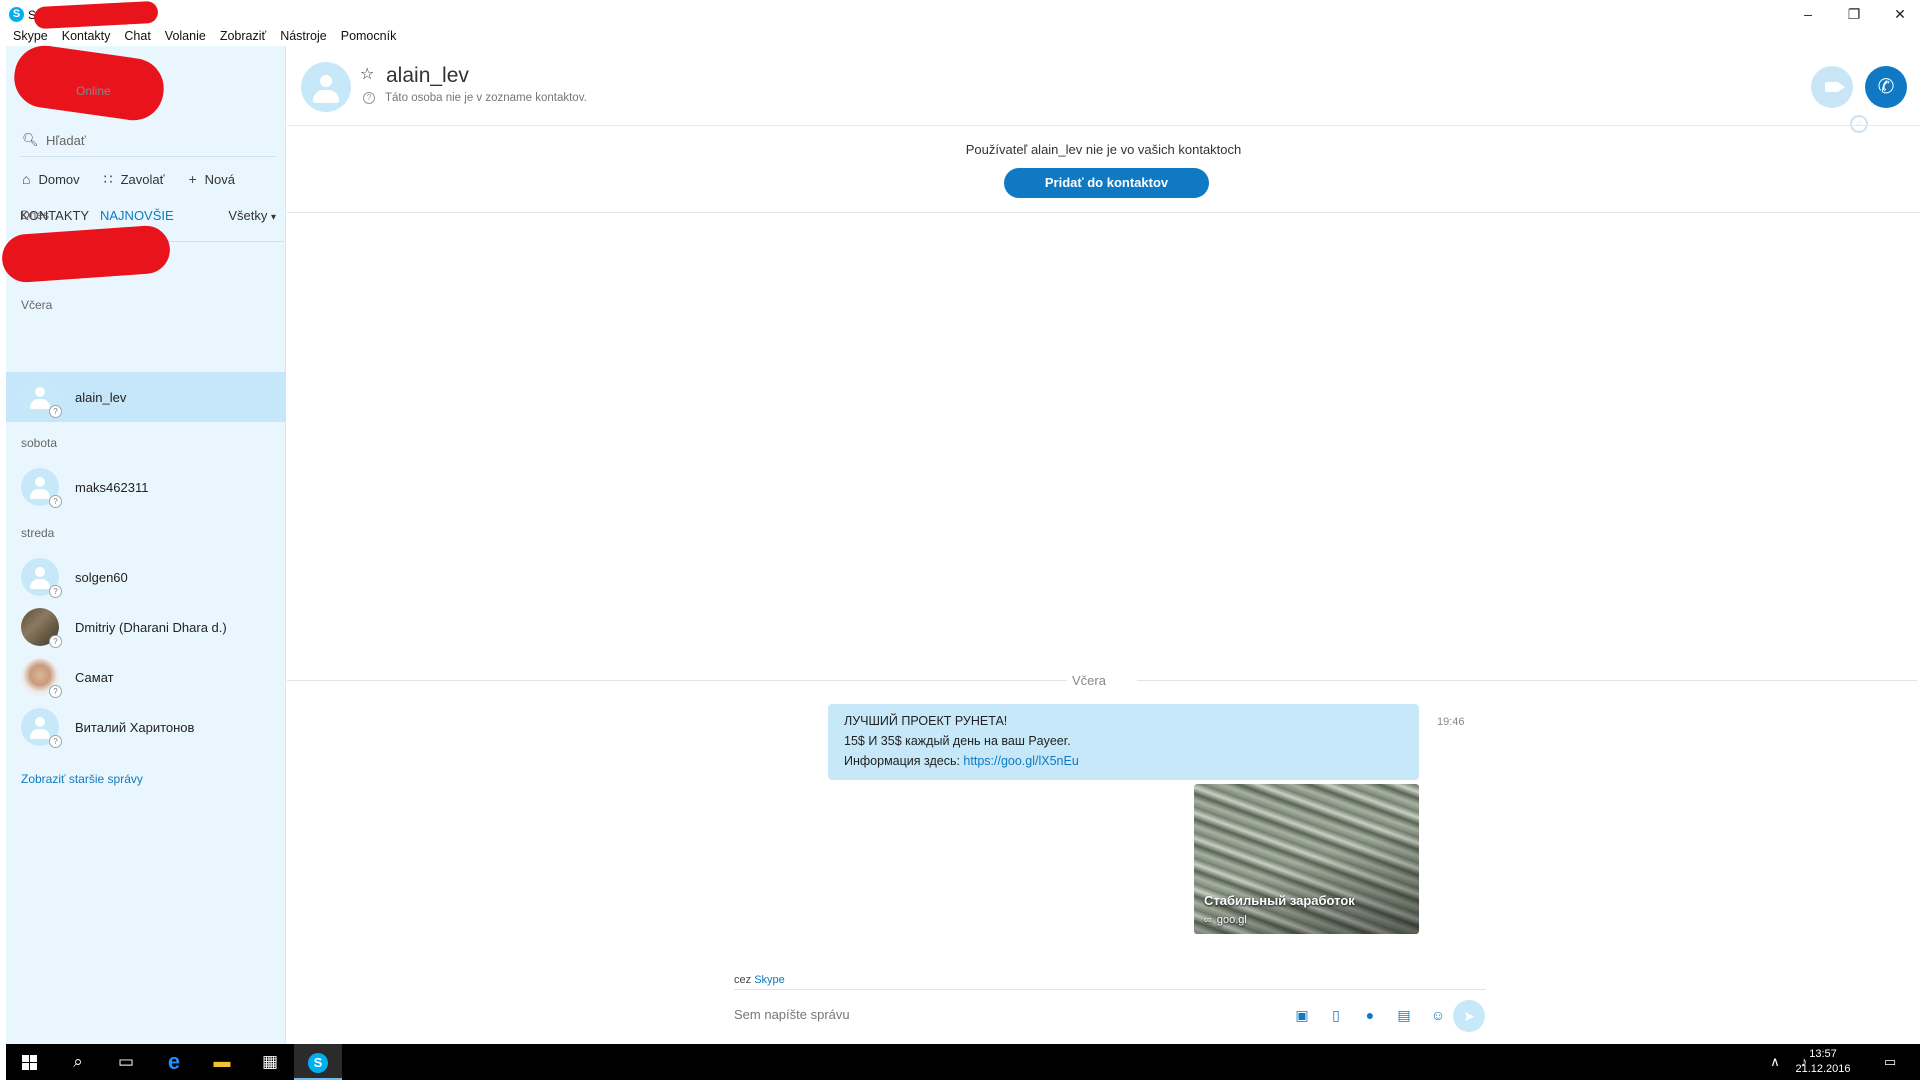 The image size is (1920, 1080). What do you see at coordinates (137, 36) in the screenshot?
I see `menu-chat: Chat` at bounding box center [137, 36].